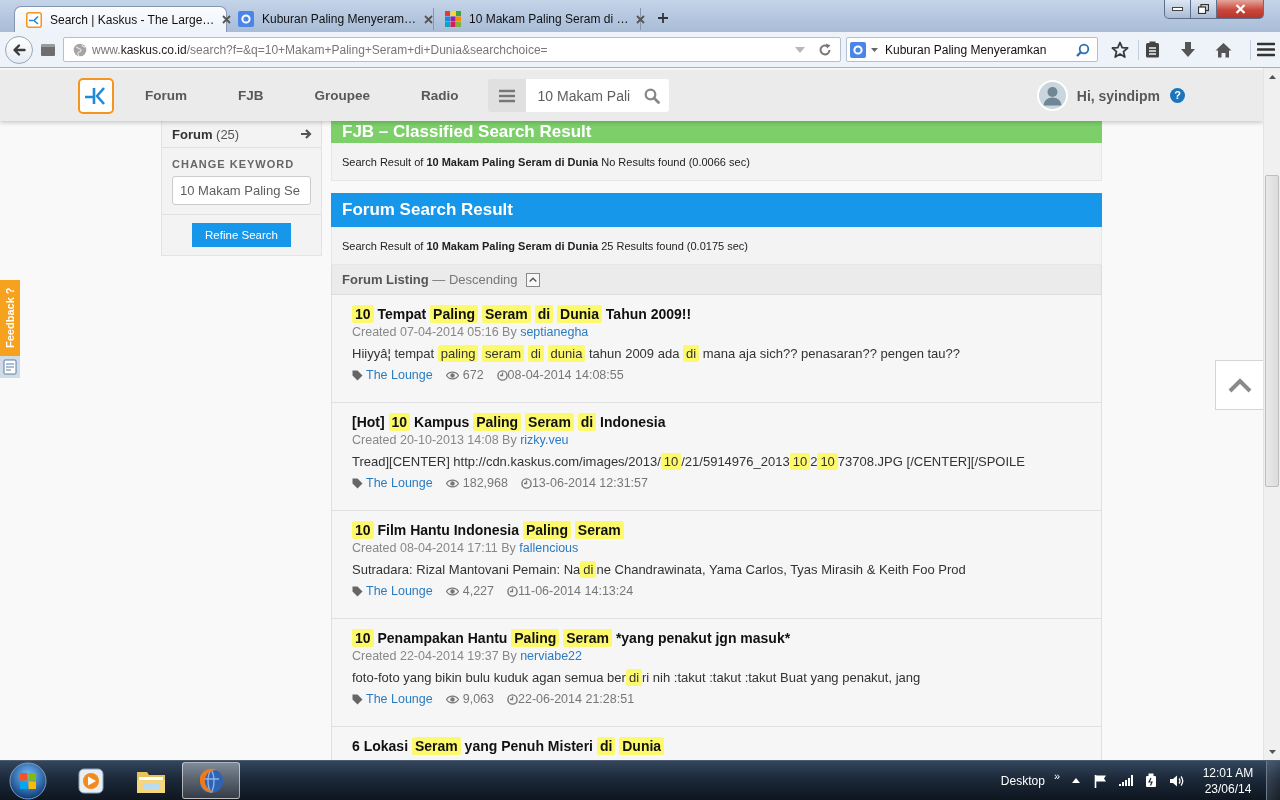 The height and width of the screenshot is (800, 1280). Describe the element at coordinates (430, 279) in the screenshot. I see `listing-label: Forum Listing — Descending` at that location.